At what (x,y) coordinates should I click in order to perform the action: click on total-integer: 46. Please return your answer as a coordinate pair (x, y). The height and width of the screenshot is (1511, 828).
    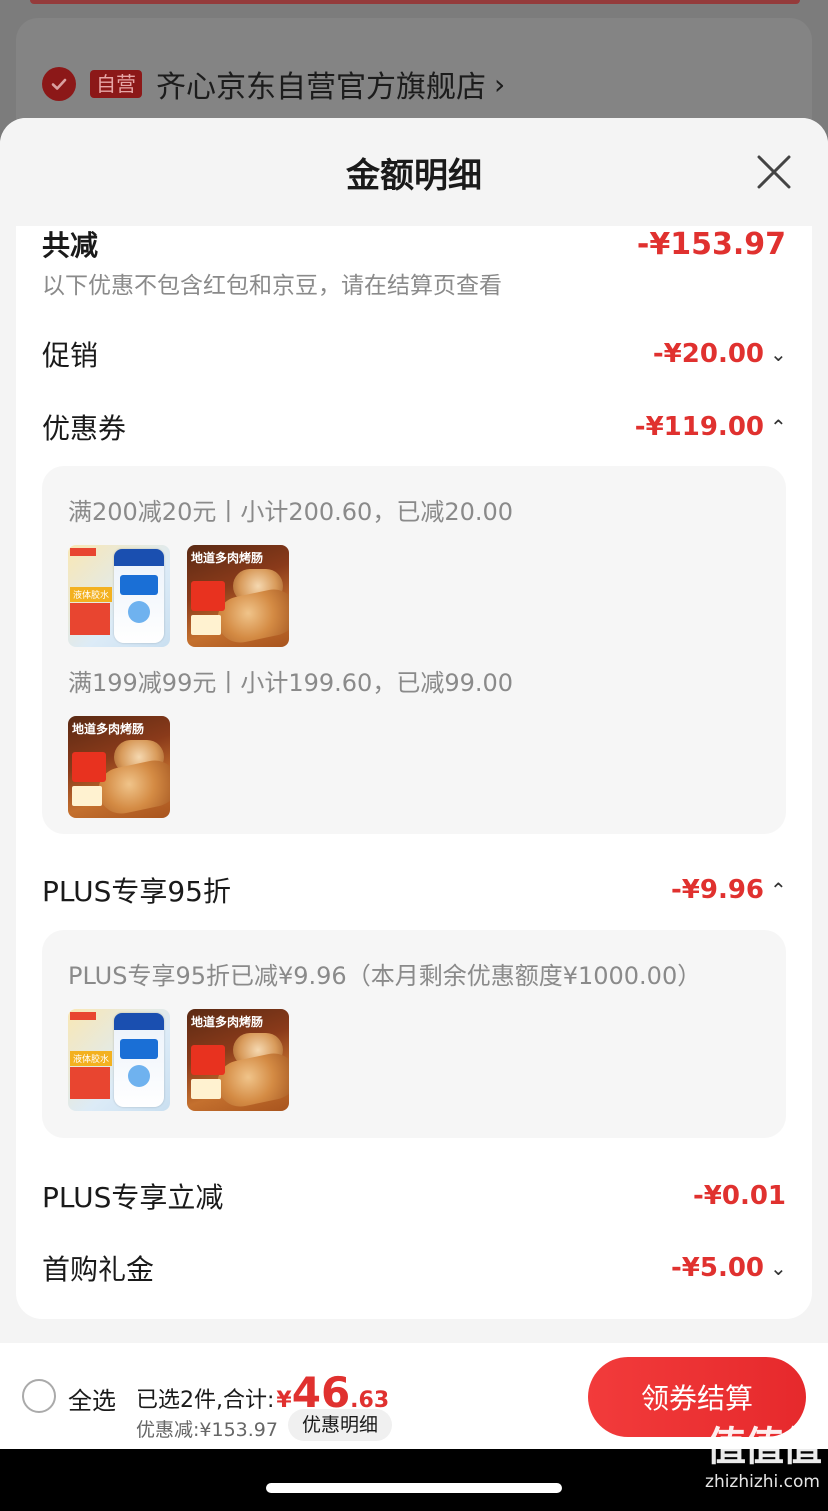
    Looking at the image, I should click on (321, 1392).